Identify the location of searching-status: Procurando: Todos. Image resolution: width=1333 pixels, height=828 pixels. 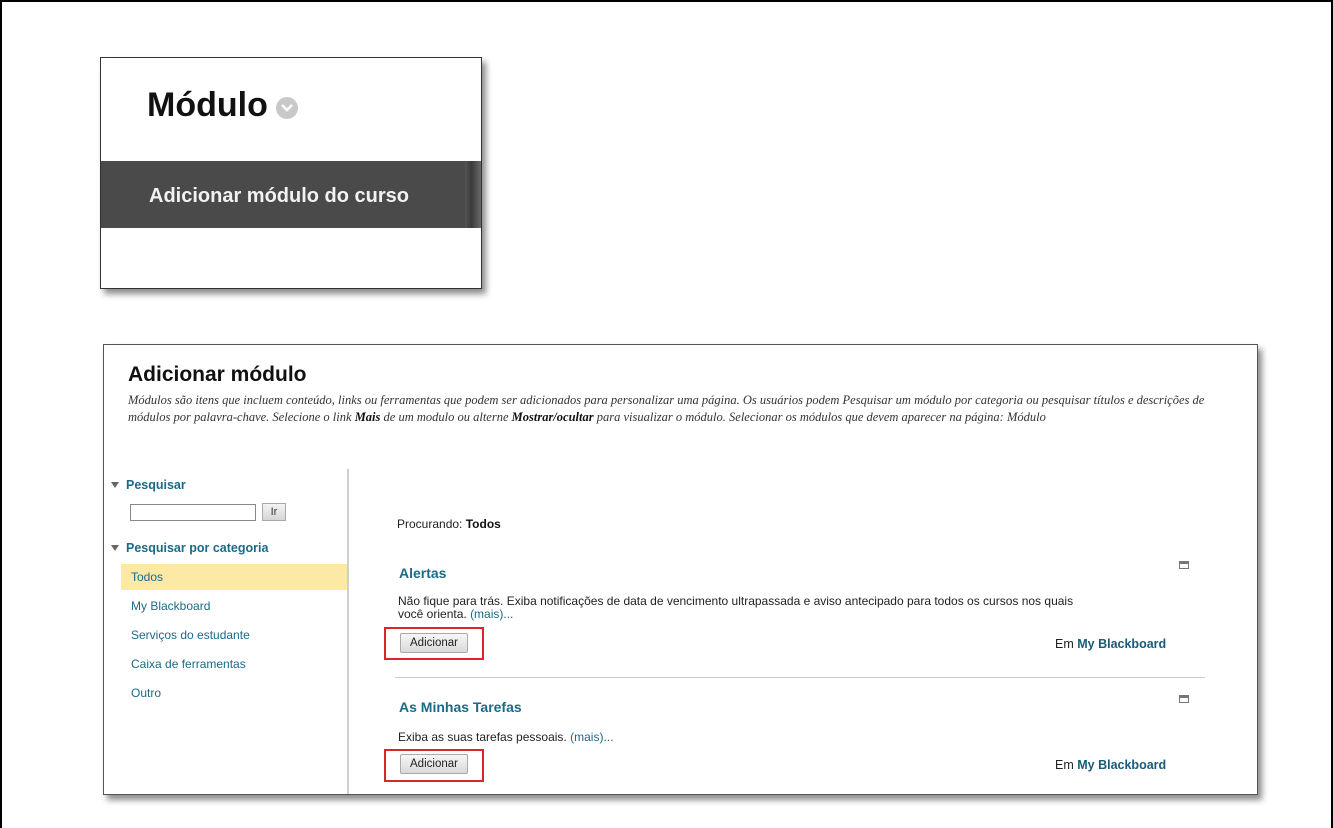
(449, 524).